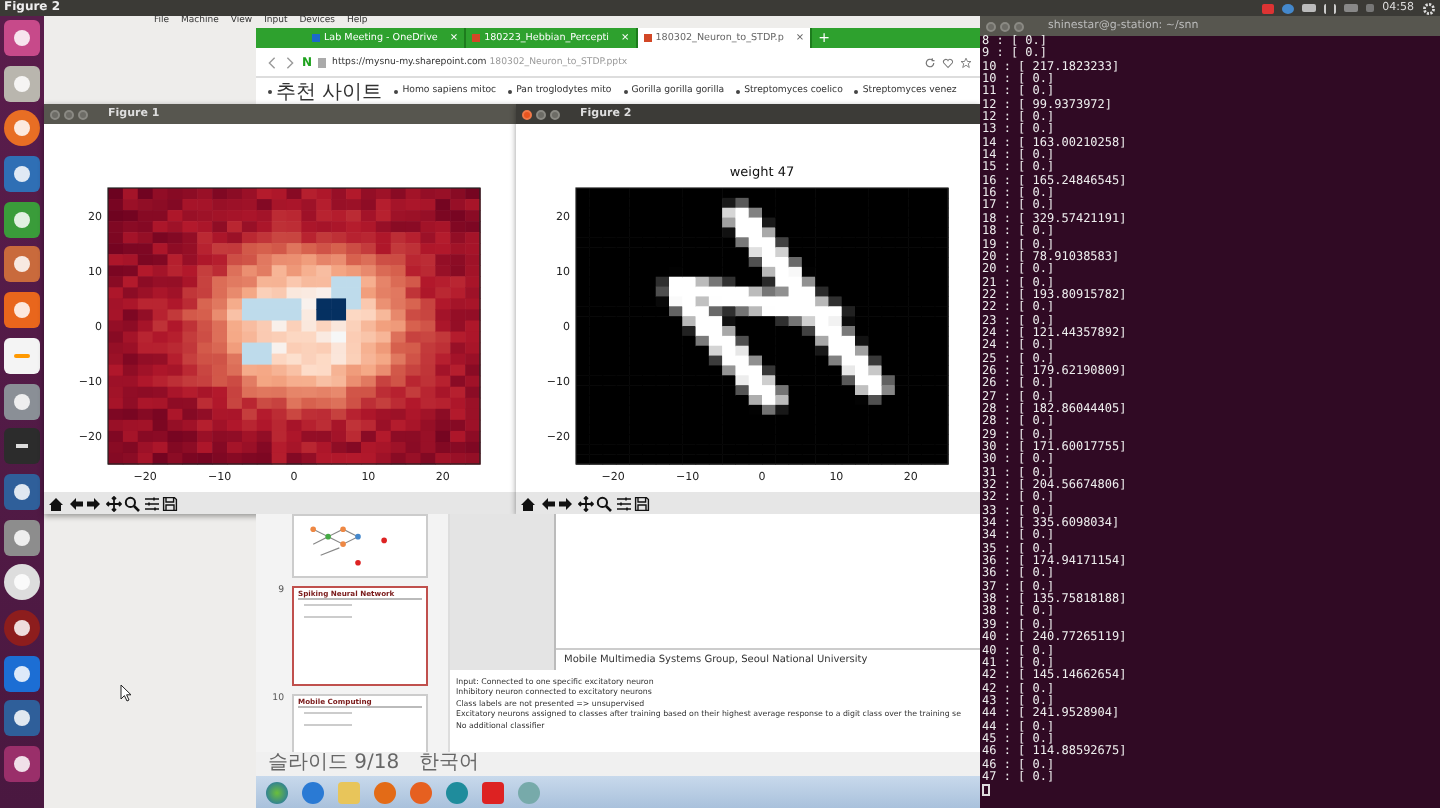 The height and width of the screenshot is (808, 1440). What do you see at coordinates (541, 114) in the screenshot?
I see `minimize-button` at bounding box center [541, 114].